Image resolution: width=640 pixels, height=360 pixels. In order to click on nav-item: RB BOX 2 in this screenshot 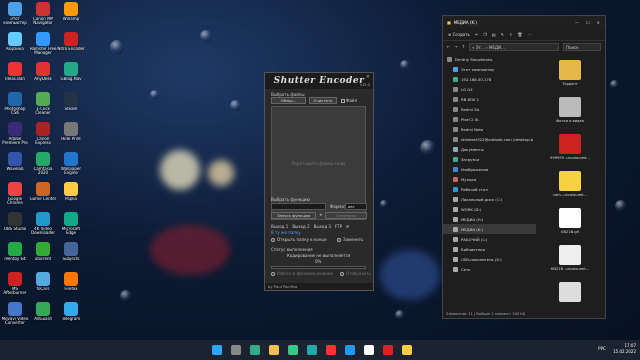, I will do `click(489, 99)`.